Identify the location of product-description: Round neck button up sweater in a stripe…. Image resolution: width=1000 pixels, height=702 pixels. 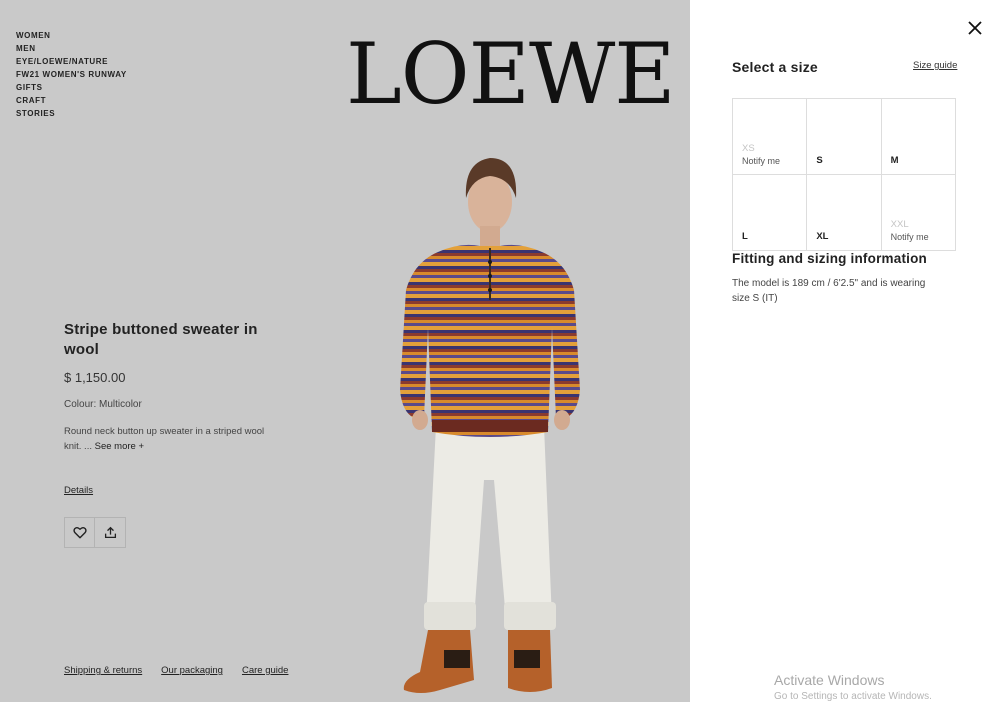
(169, 439).